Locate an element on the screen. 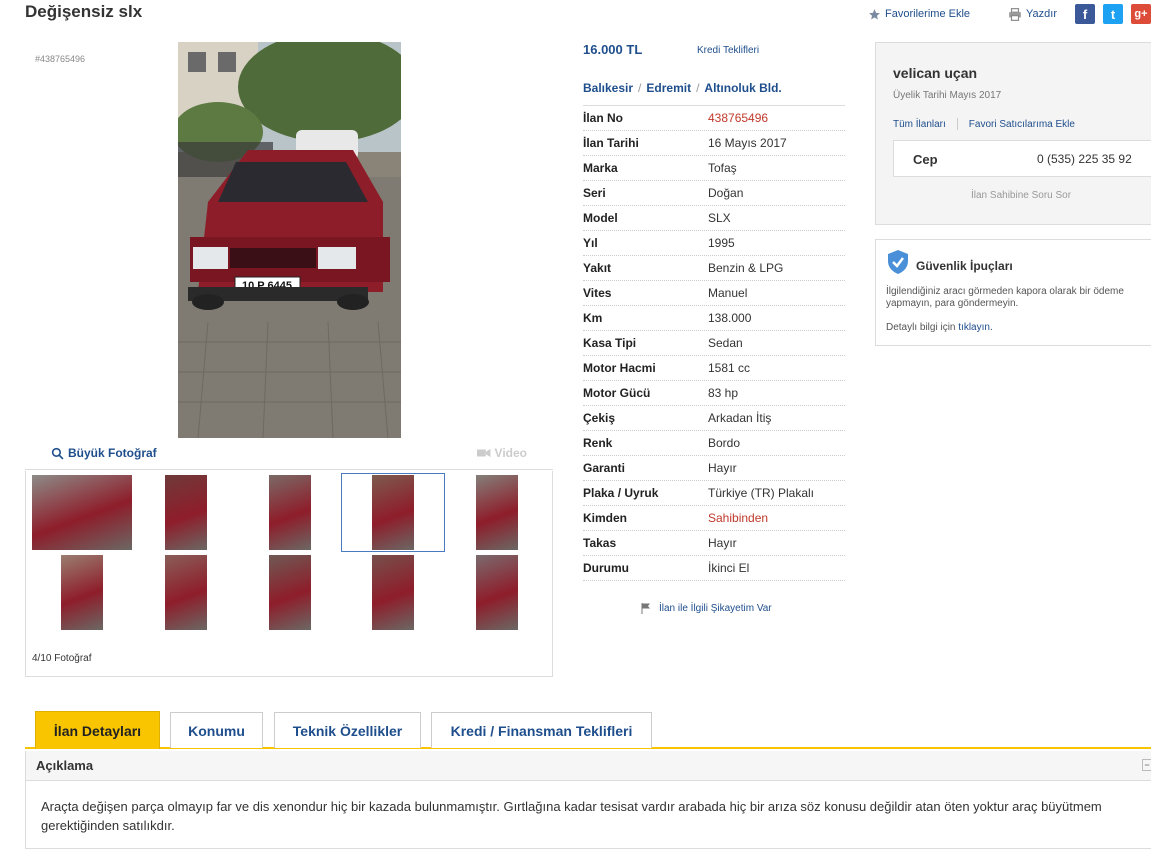 Image resolution: width=1151 pixels, height=857 pixels. divider is located at coordinates (957, 124).